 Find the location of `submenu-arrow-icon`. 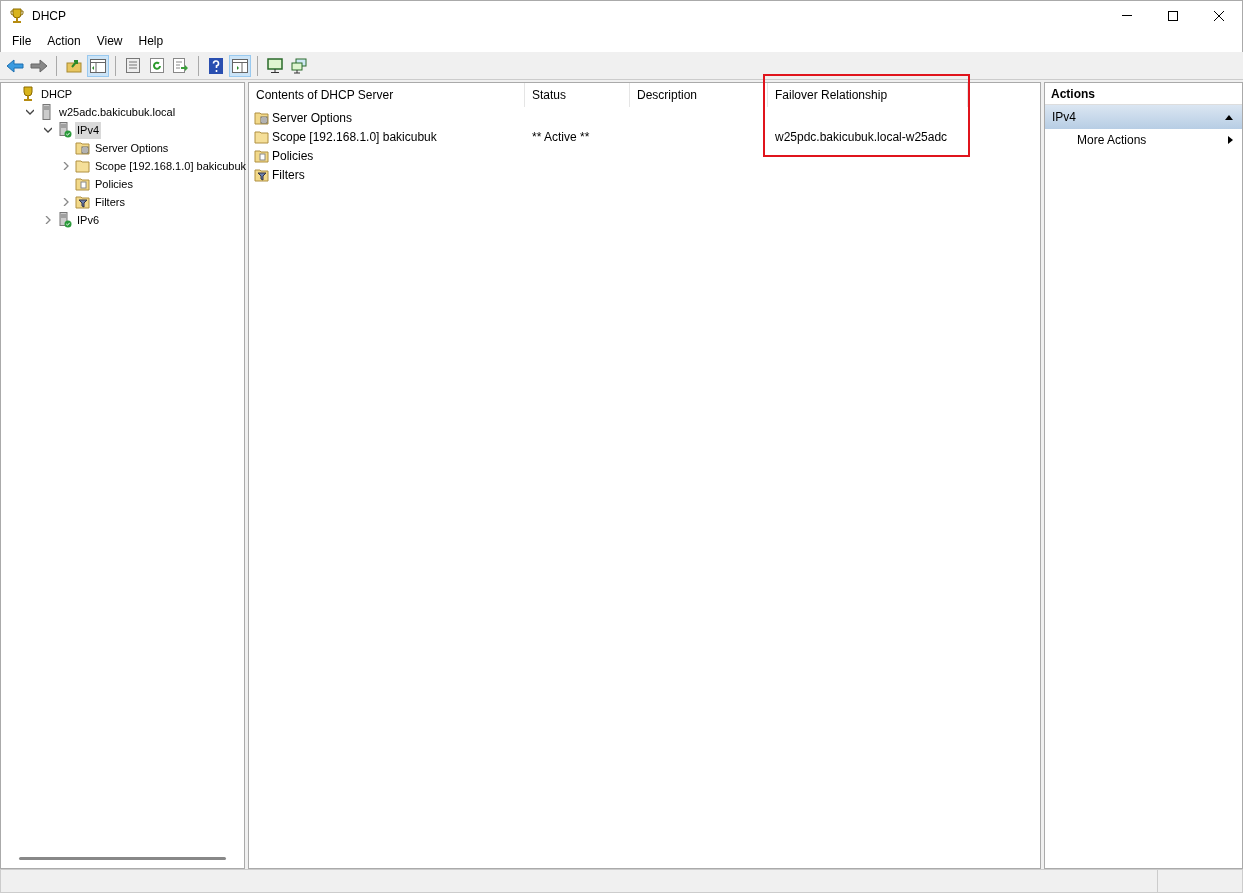

submenu-arrow-icon is located at coordinates (1230, 140).